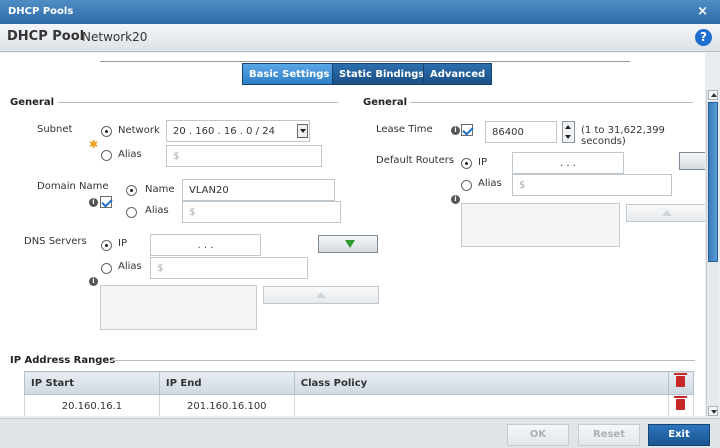  I want to click on lease-time-checkbox, so click(467, 130).